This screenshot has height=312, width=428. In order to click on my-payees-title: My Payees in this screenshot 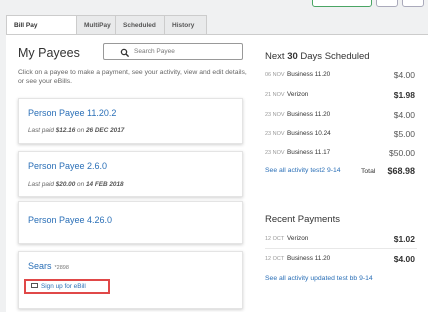, I will do `click(49, 53)`.